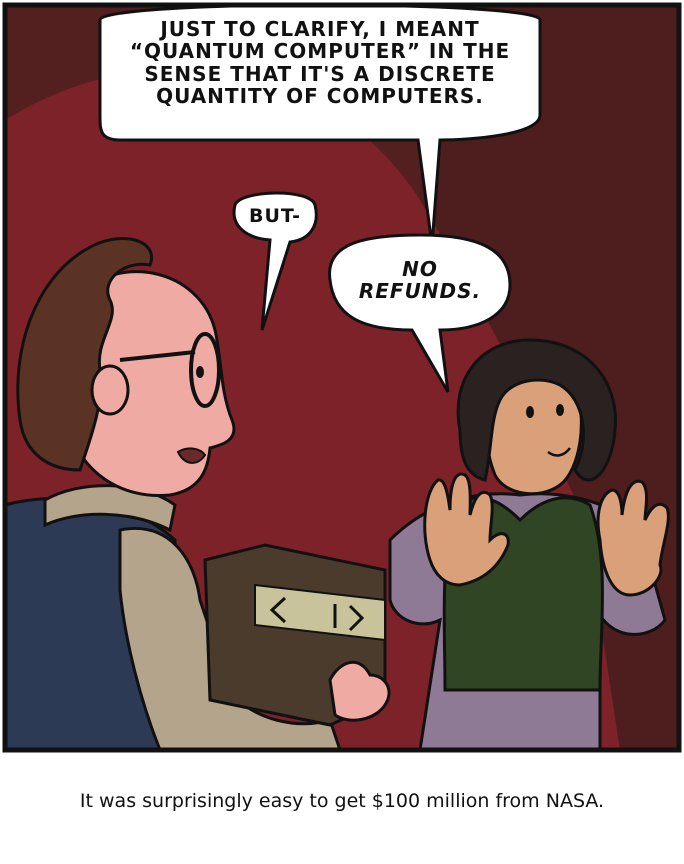 The height and width of the screenshot is (864, 684). I want to click on man-eye, so click(200, 372).